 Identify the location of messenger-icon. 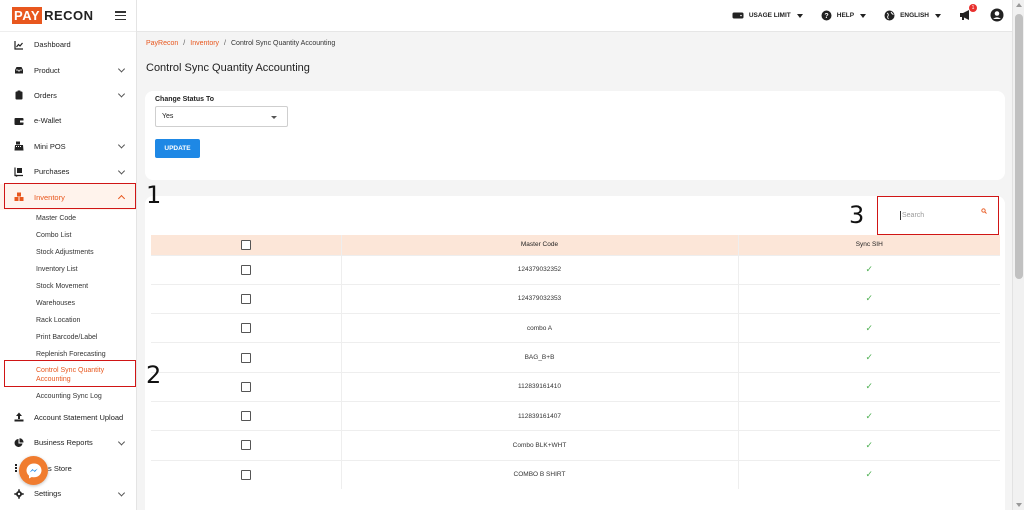
(33, 470).